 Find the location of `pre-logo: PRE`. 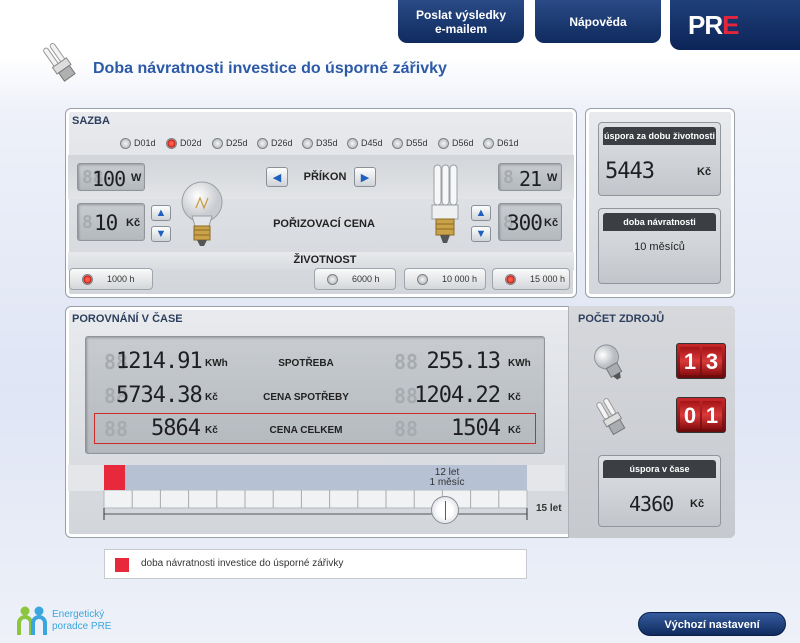

pre-logo: PRE is located at coordinates (735, 25).